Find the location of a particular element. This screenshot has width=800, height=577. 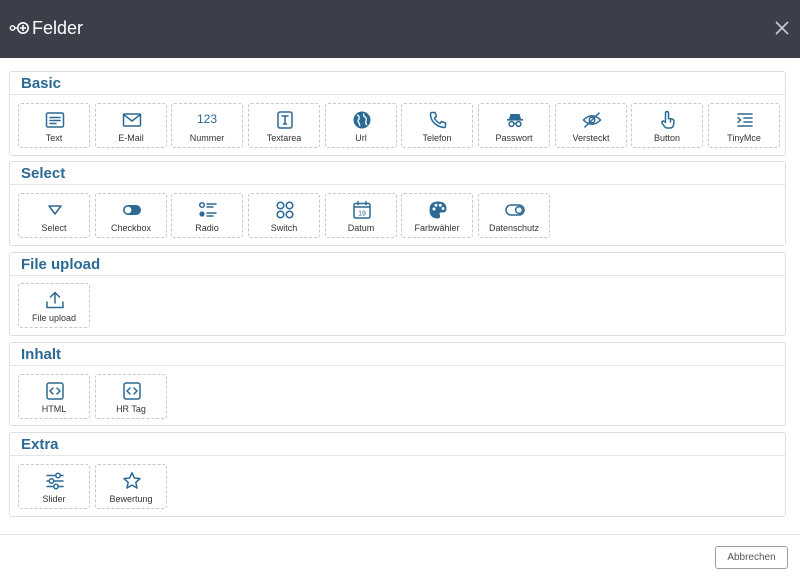

pointer-hand-icon is located at coordinates (668, 119).